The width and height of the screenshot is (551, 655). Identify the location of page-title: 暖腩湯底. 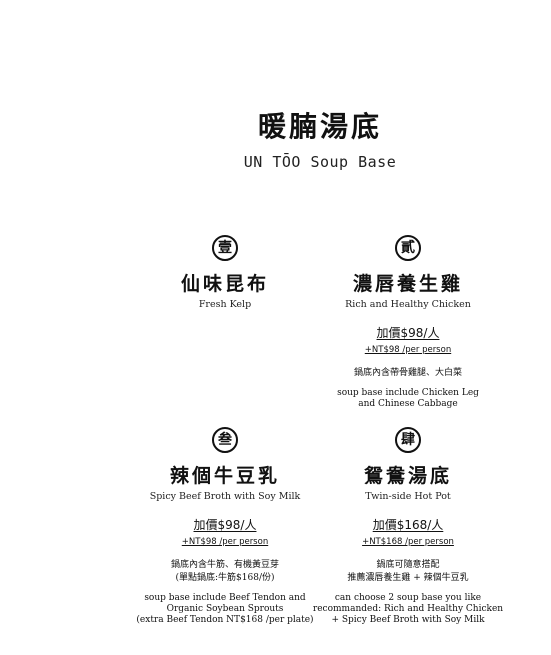
(319, 126).